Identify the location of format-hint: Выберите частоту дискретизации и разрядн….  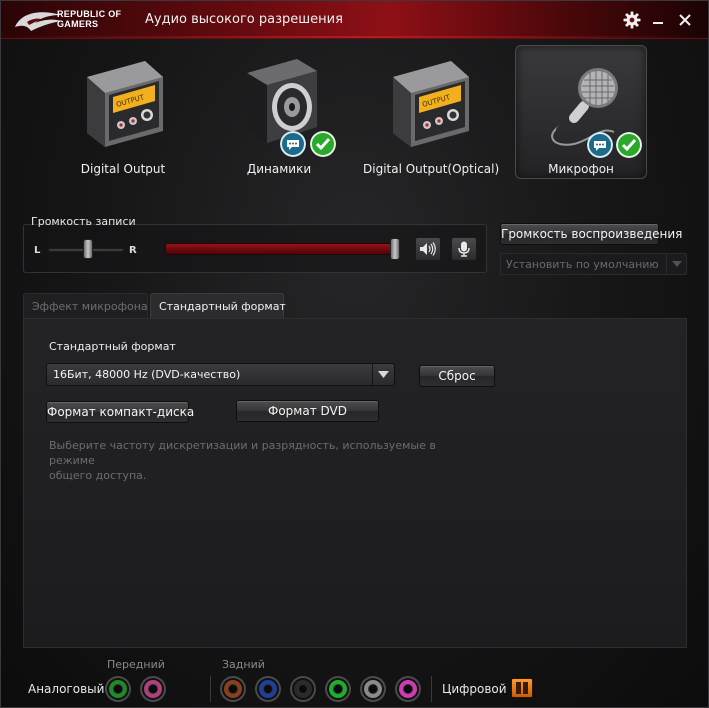
(259, 460).